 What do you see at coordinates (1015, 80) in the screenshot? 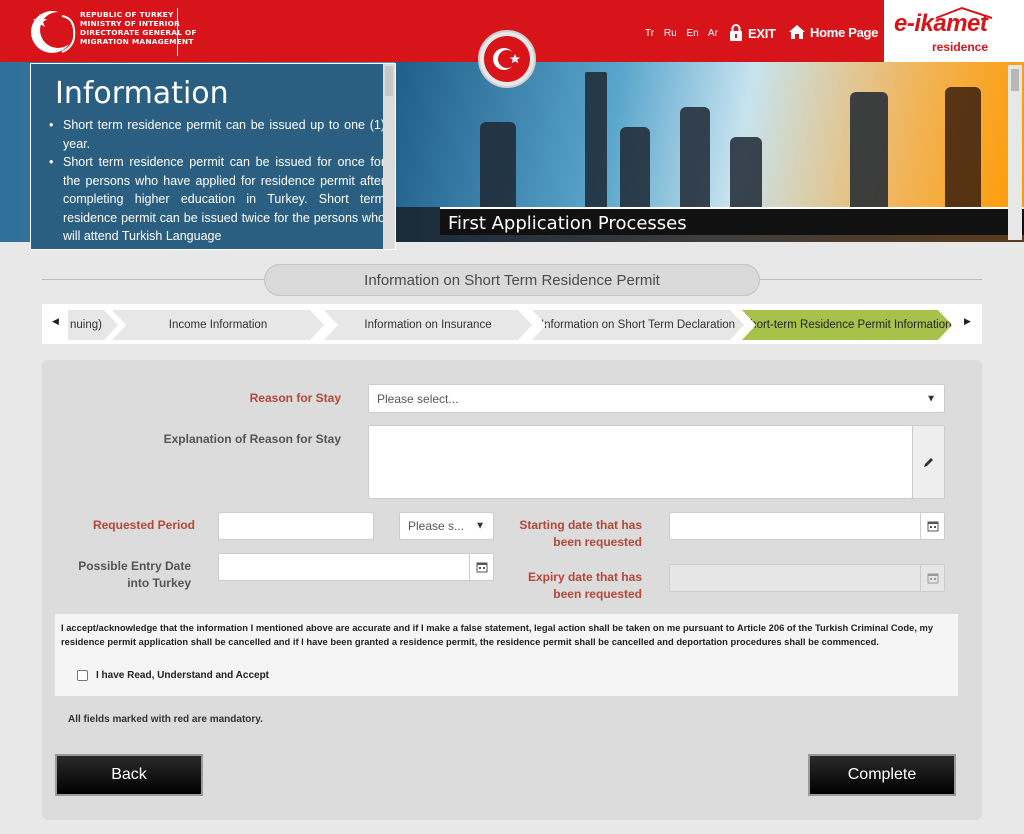
I see `page-scroll-thumb` at bounding box center [1015, 80].